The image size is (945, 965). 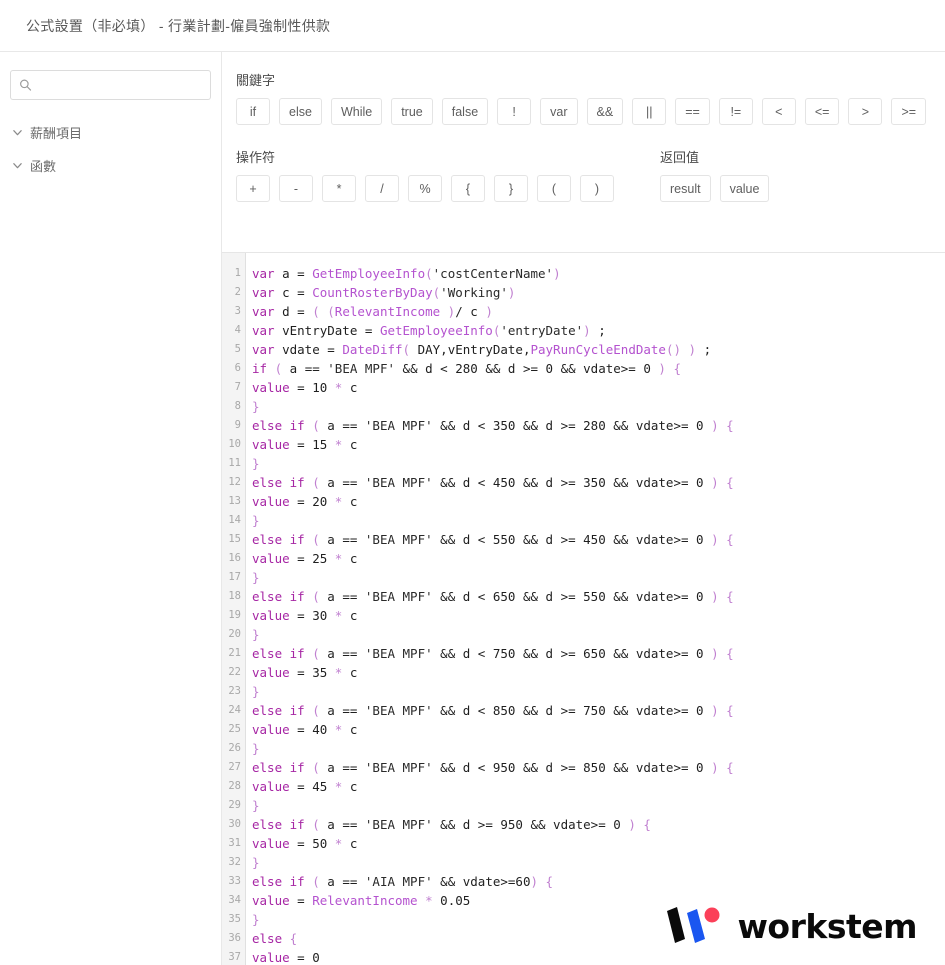 What do you see at coordinates (412, 111) in the screenshot?
I see `keyword-chip-3: true` at bounding box center [412, 111].